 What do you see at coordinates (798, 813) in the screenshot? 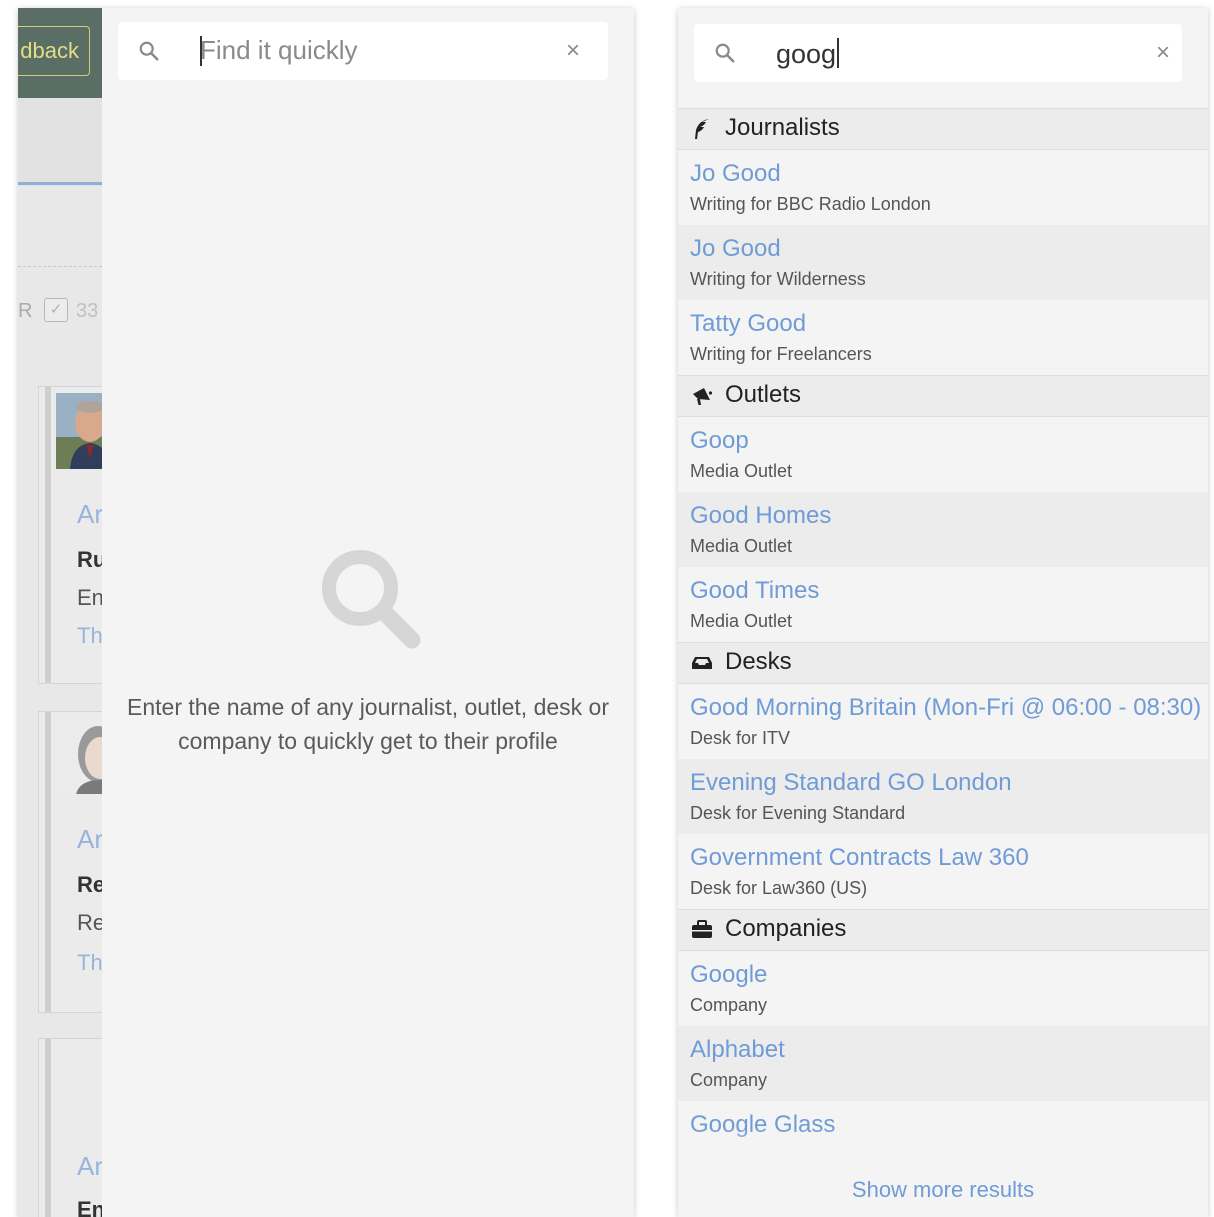
I see `result-subtitle: Desk for Evening Standard` at bounding box center [798, 813].